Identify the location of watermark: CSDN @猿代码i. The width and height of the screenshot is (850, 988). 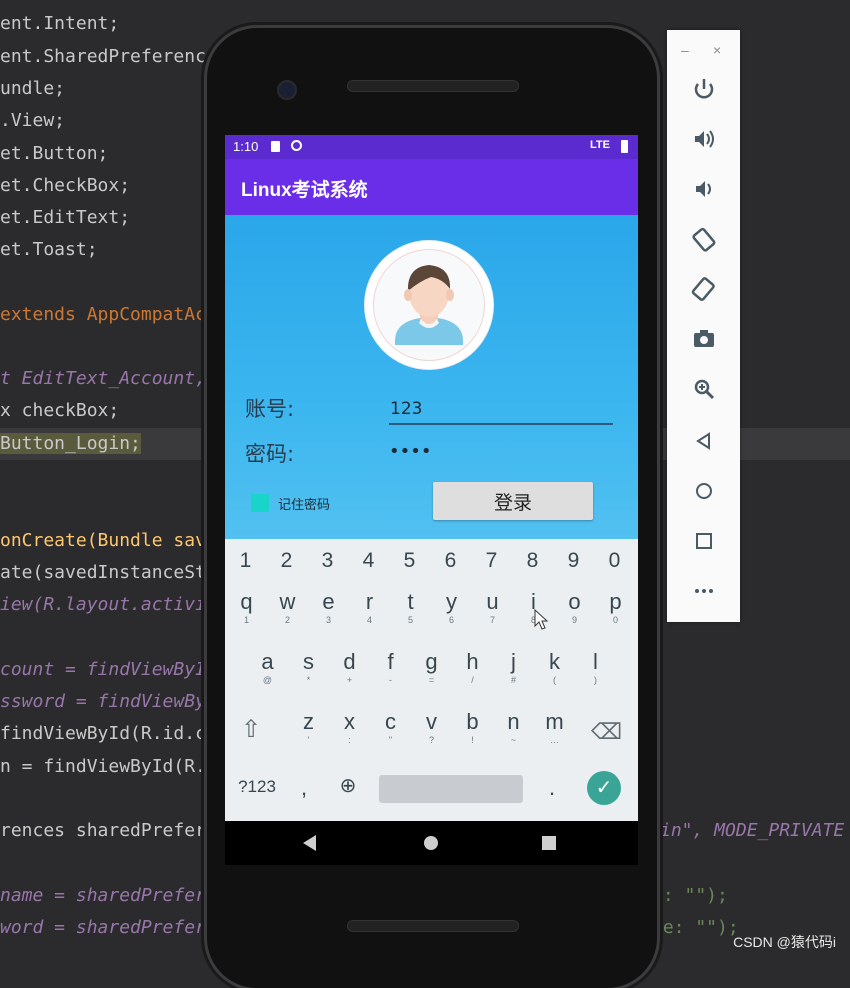
(784, 942).